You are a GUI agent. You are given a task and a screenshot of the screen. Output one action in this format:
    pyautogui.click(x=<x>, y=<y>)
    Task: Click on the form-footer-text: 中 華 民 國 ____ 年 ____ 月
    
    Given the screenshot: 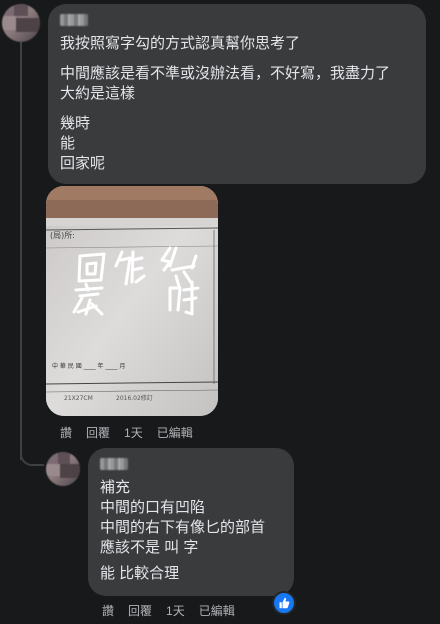 What is the action you would take?
    pyautogui.click(x=88, y=366)
    